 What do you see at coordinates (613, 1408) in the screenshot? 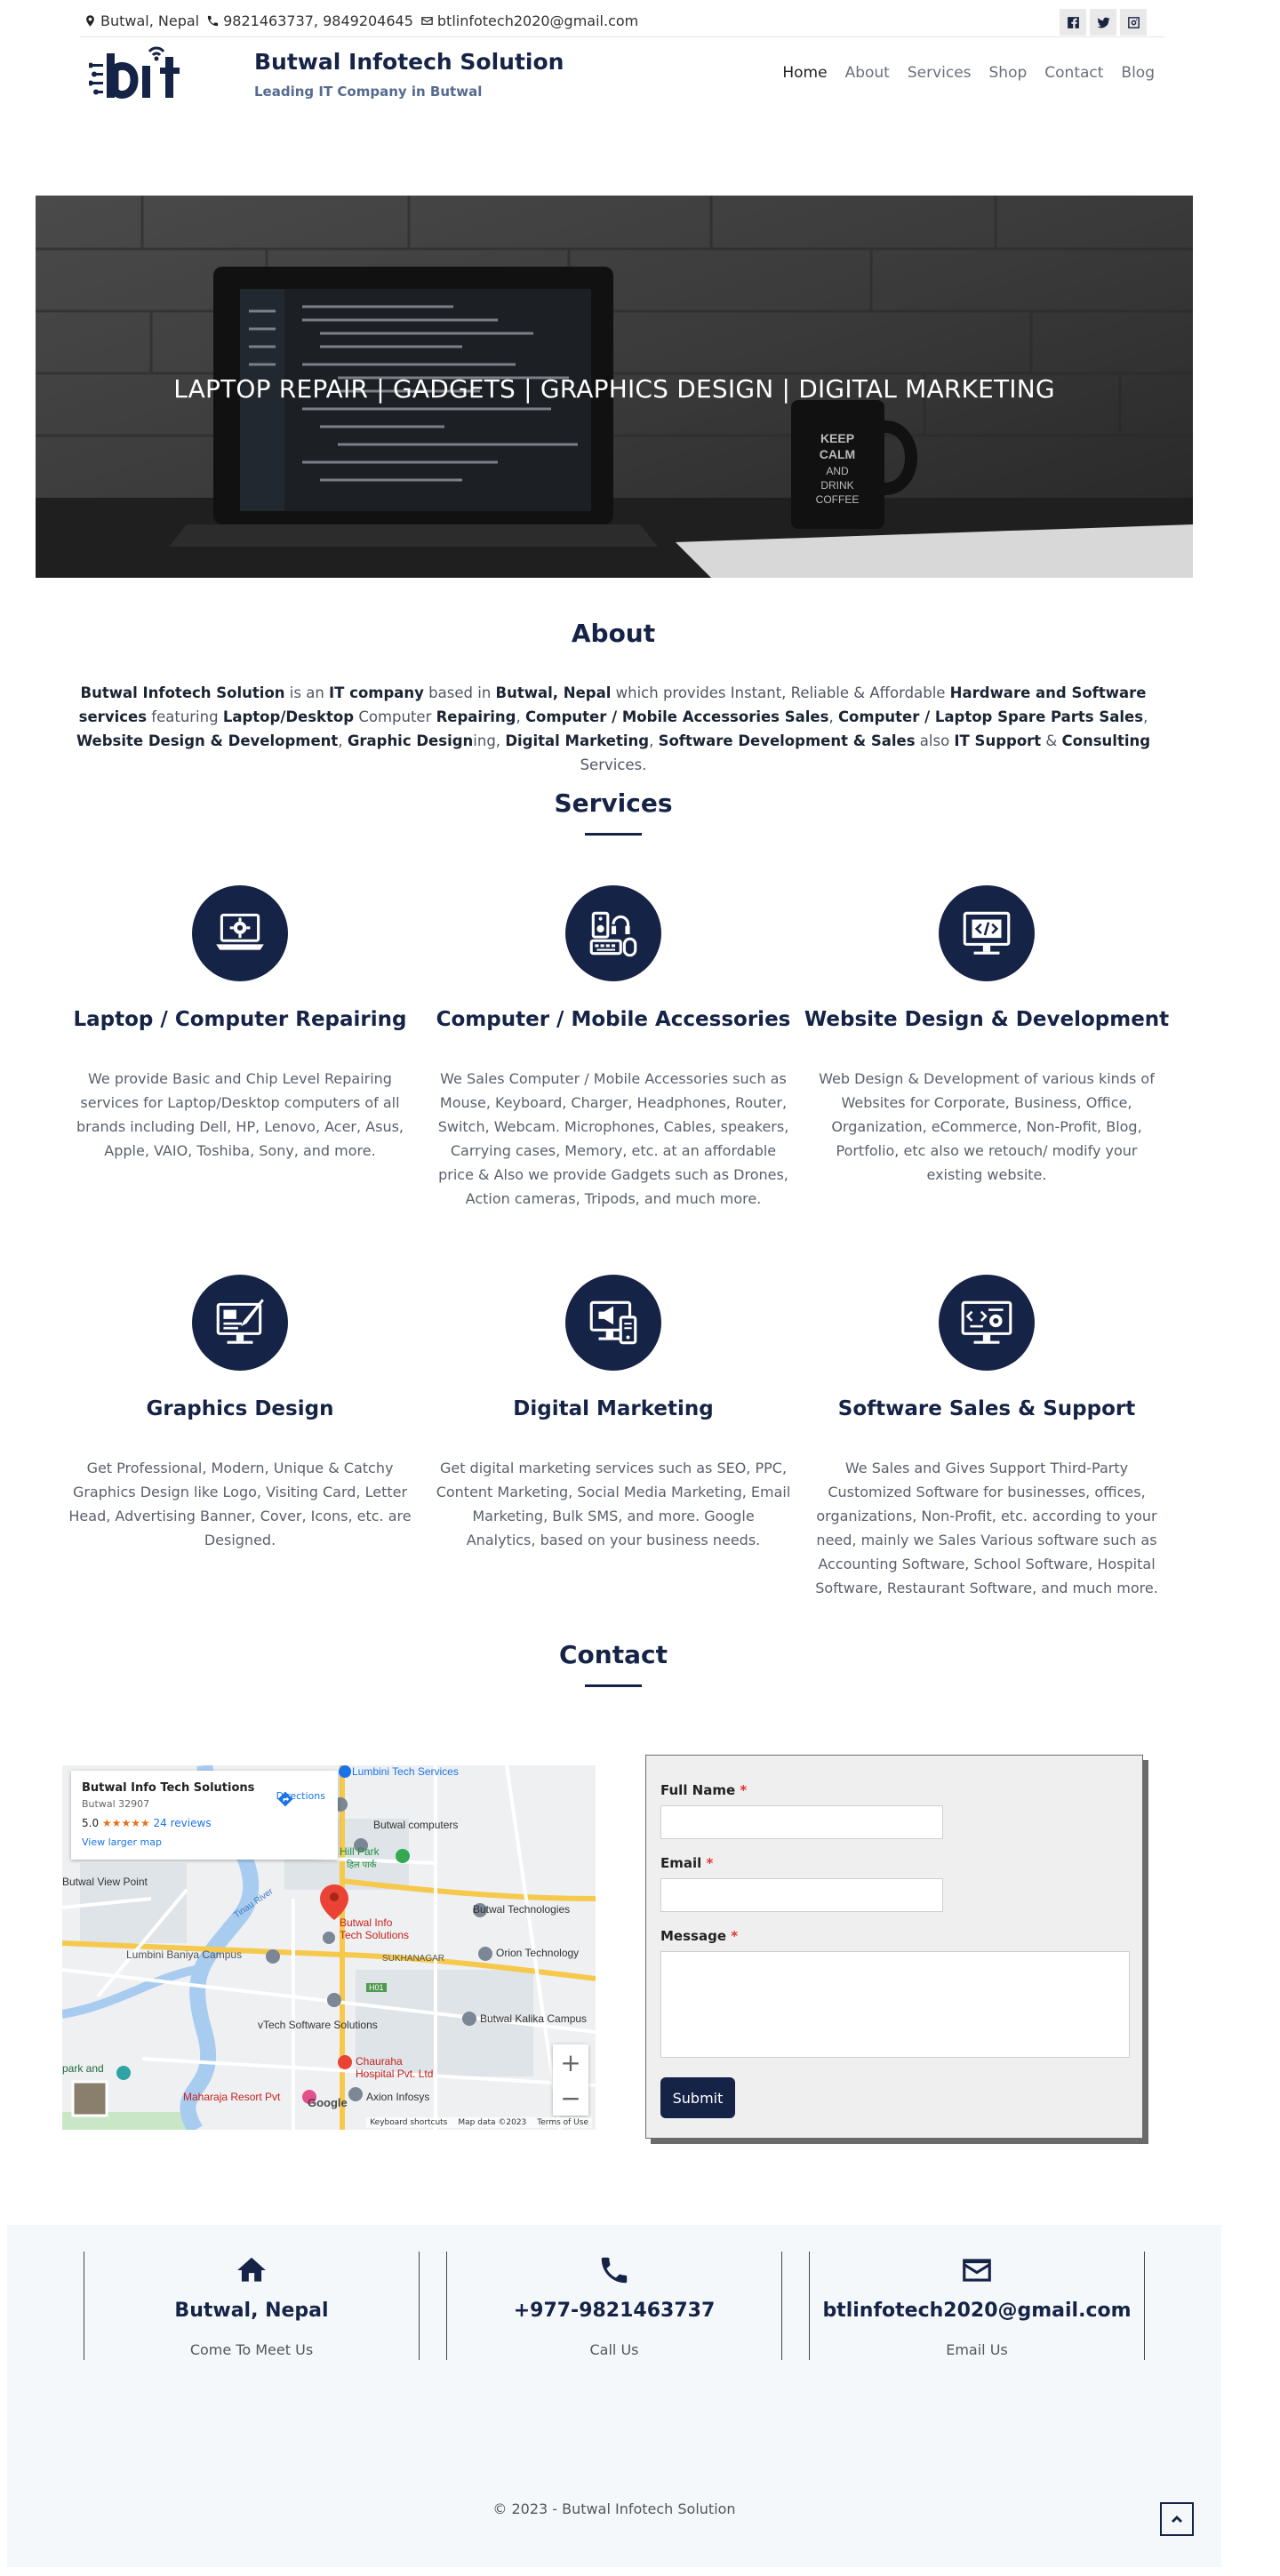
I see `service-title: Digital Marketing` at bounding box center [613, 1408].